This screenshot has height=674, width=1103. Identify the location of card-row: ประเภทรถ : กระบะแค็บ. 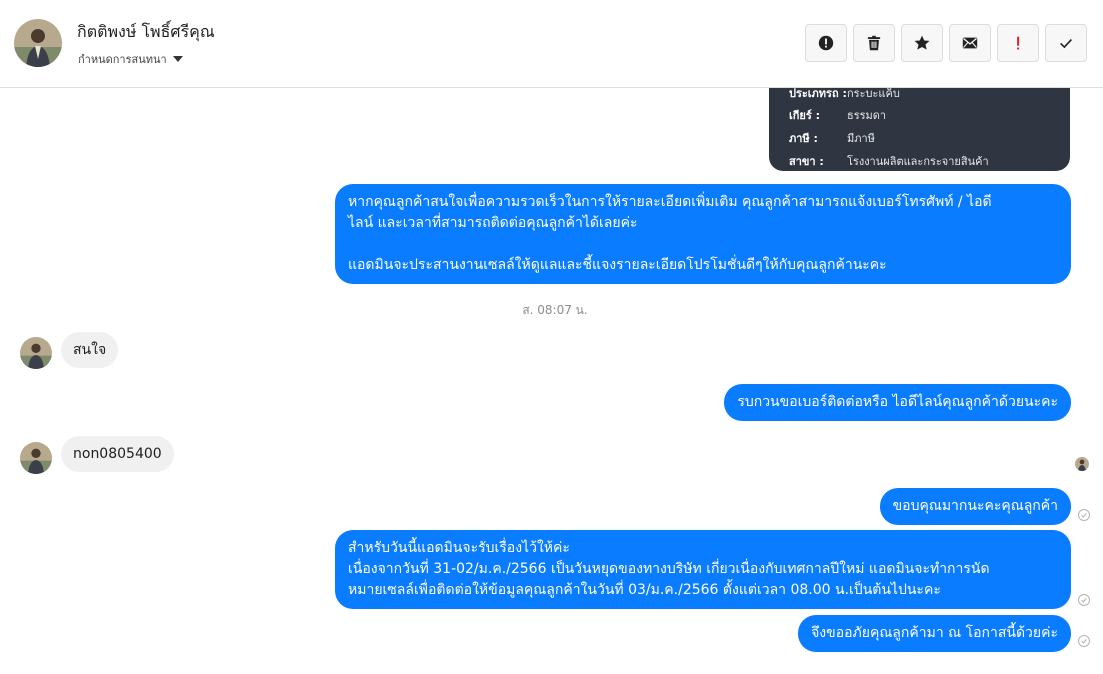
(844, 95).